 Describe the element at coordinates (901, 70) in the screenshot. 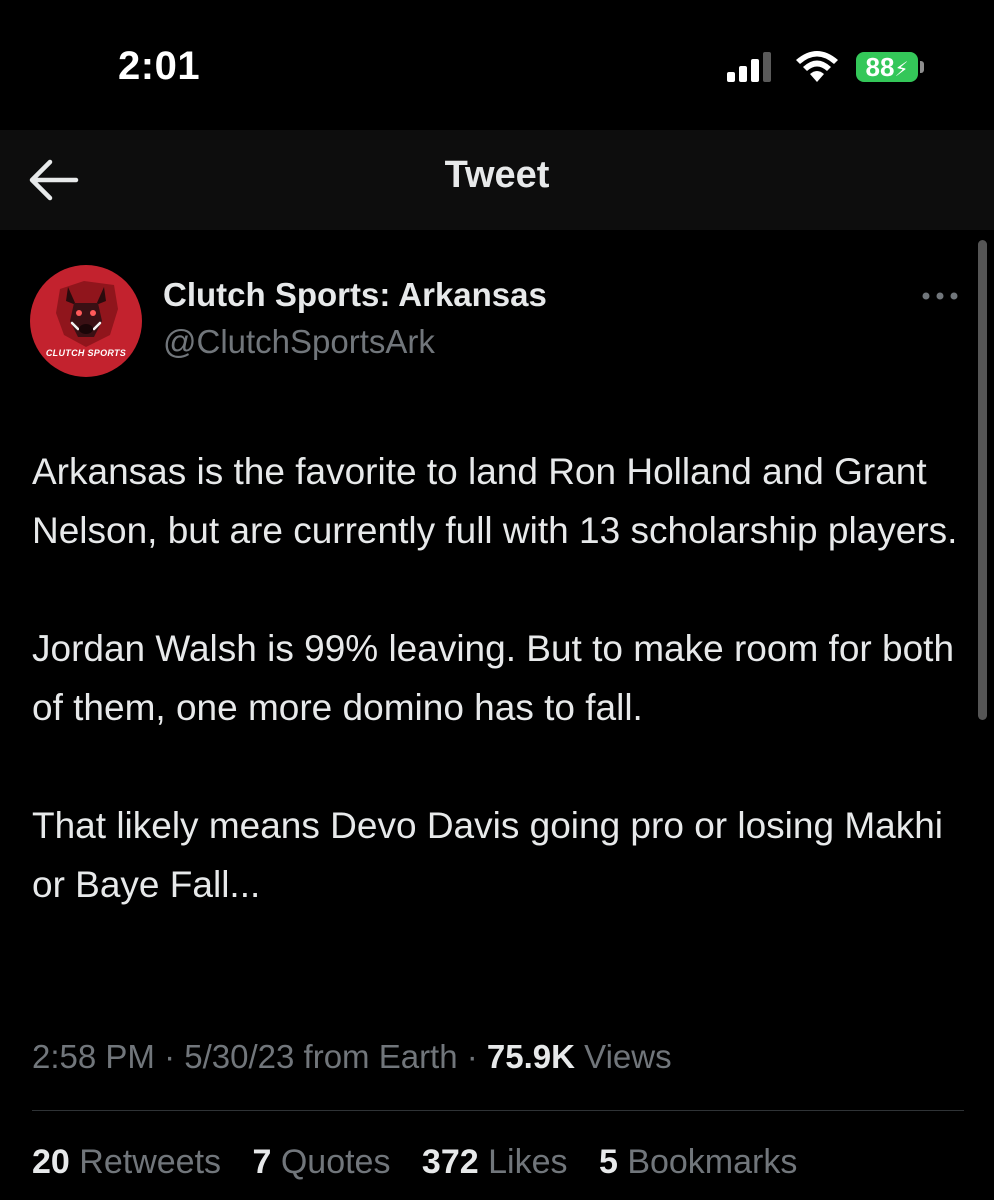

I see `charging-bolt-icon: ⚡` at that location.